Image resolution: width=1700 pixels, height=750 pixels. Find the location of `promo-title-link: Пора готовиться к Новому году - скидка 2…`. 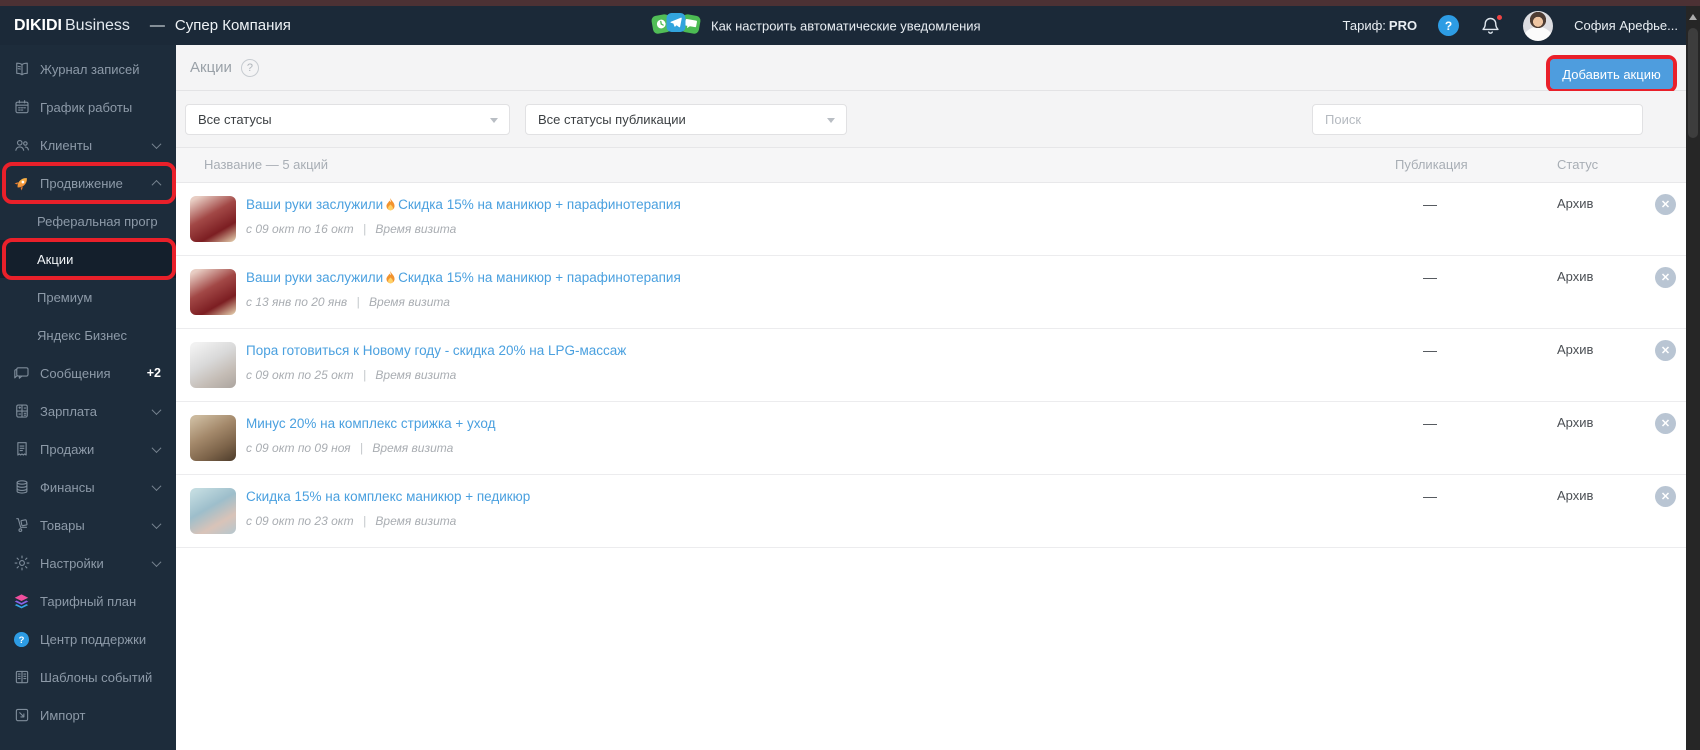

promo-title-link: Пора готовиться к Новому году - скидка 2… is located at coordinates (436, 350).